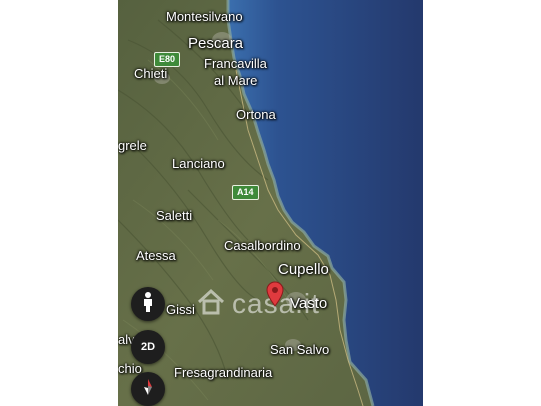 This screenshot has width=541, height=406. I want to click on place-label-atessa: Atessa, so click(156, 255).